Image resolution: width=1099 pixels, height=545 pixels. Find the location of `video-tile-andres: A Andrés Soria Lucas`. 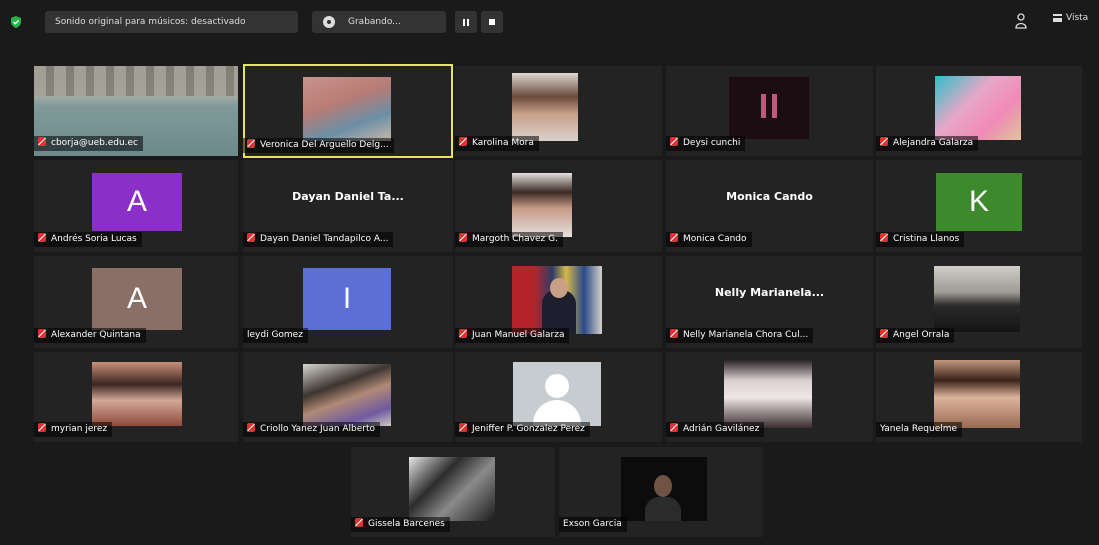

video-tile-andres: A Andrés Soria Lucas is located at coordinates (136, 206).